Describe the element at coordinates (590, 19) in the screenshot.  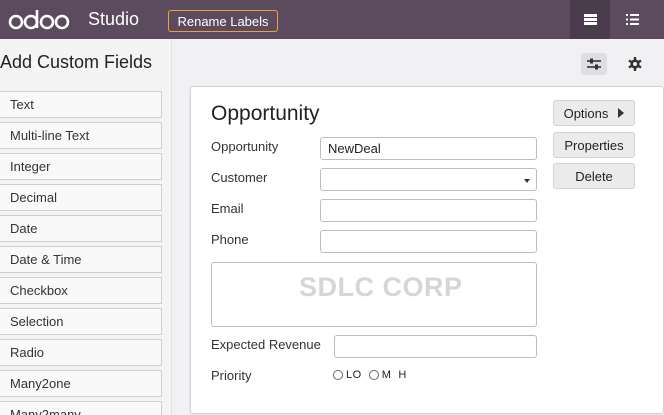
I see `form-view-icon` at that location.